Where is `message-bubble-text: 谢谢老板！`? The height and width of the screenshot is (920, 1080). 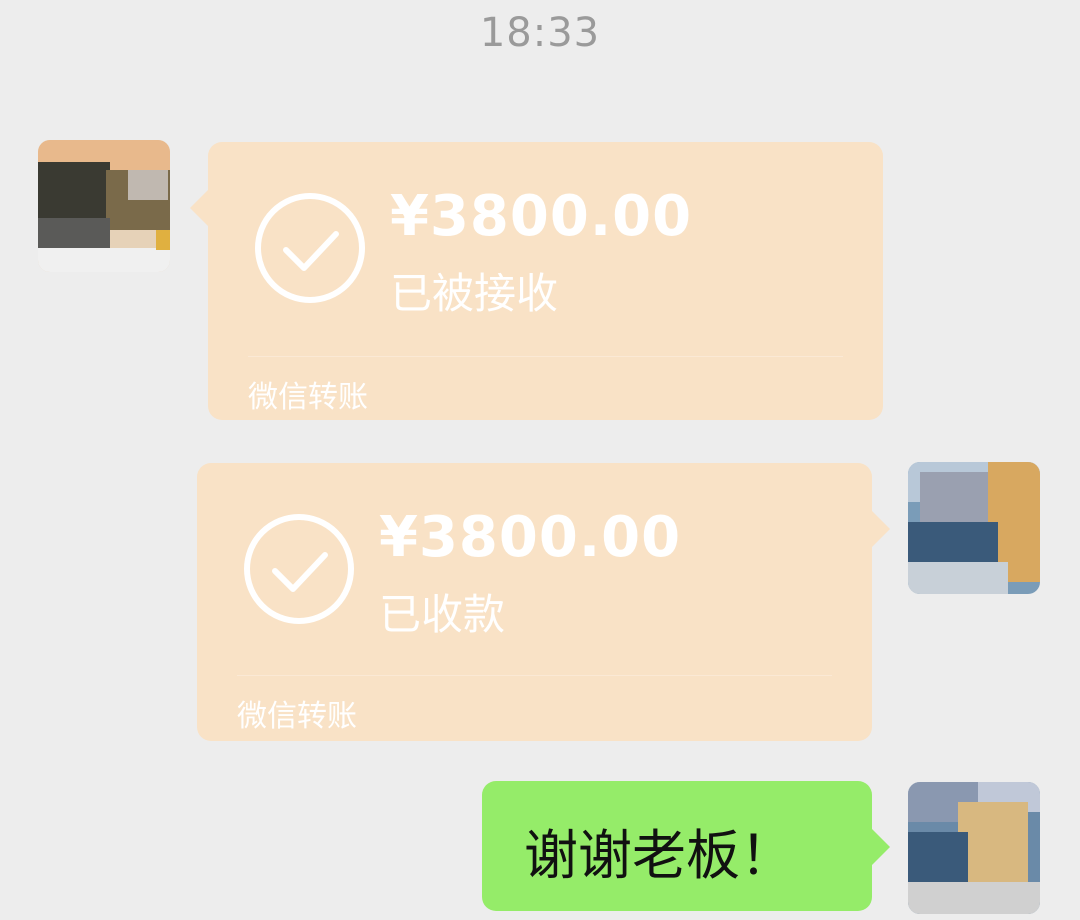 message-bubble-text: 谢谢老板！ is located at coordinates (686, 846).